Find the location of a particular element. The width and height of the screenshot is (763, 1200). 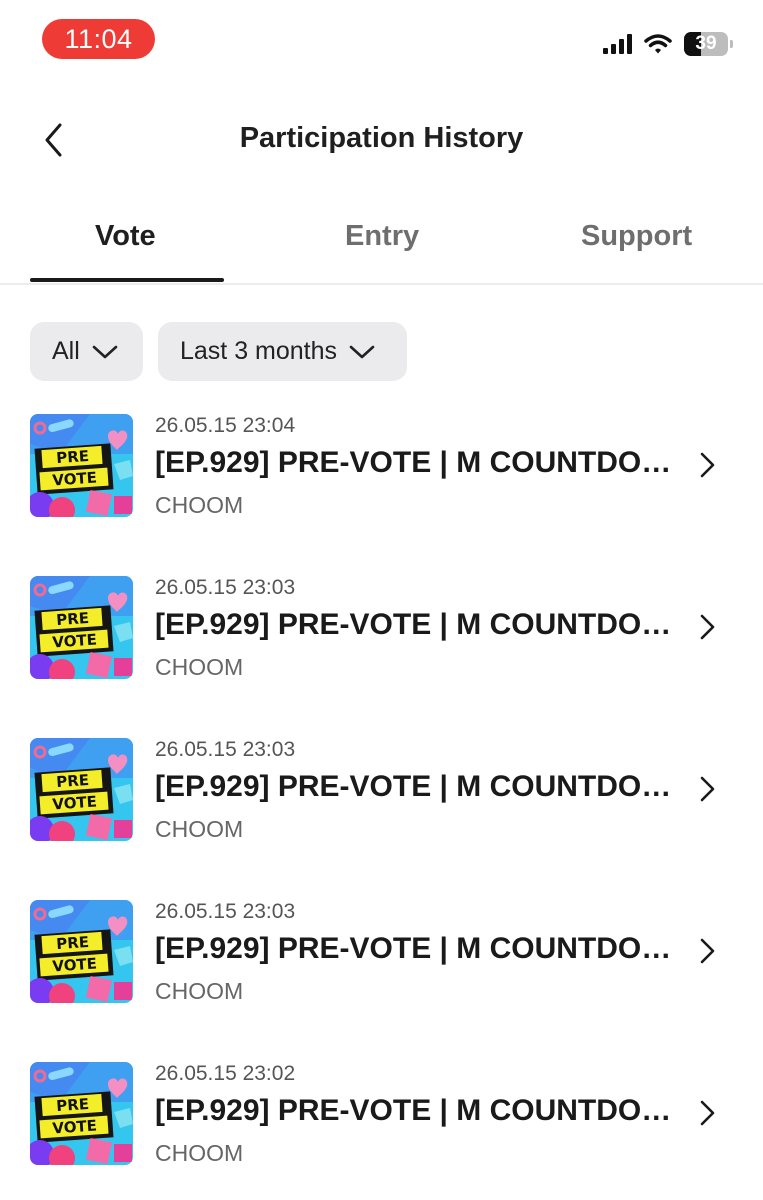

battery-icon: 39 is located at coordinates (706, 44).